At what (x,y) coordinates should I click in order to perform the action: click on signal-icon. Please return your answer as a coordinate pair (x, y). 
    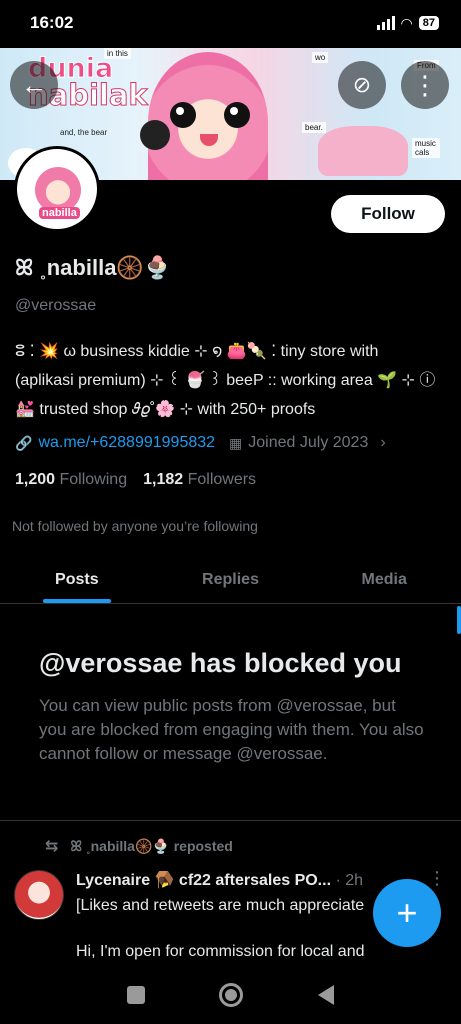
    Looking at the image, I should click on (385, 23).